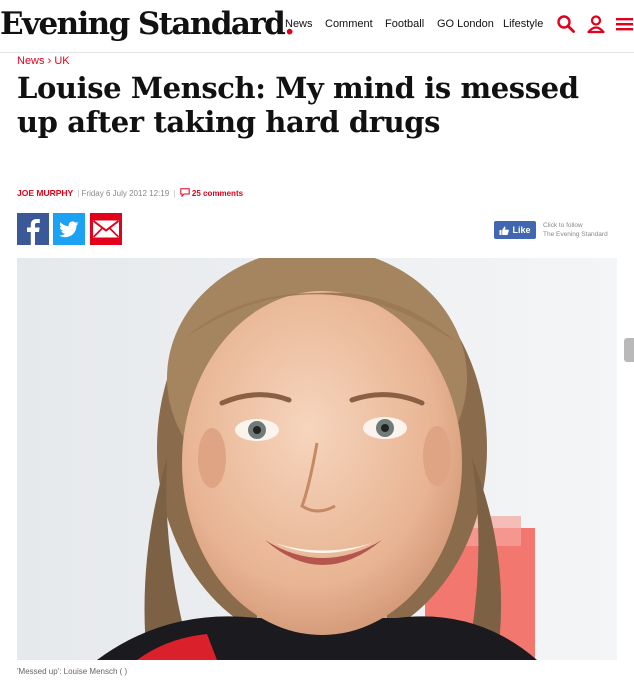 The height and width of the screenshot is (689, 634). I want to click on twitter-share-button, so click(69, 229).